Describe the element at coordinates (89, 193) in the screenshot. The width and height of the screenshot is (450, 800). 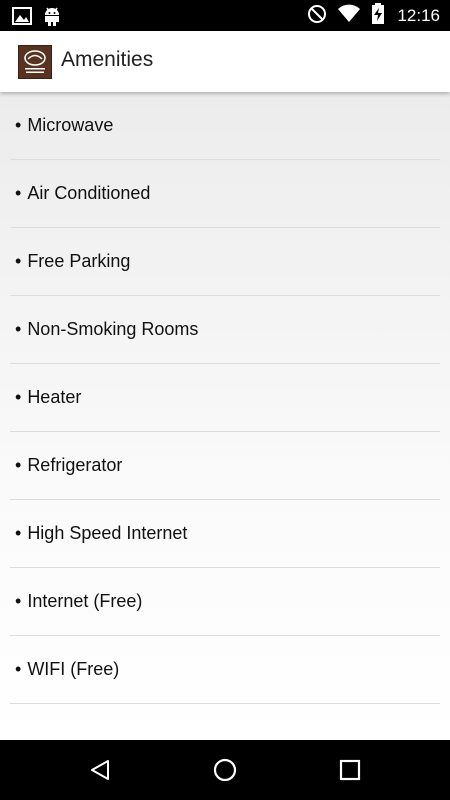
I see `amenity-label: Air Conditioned` at that location.